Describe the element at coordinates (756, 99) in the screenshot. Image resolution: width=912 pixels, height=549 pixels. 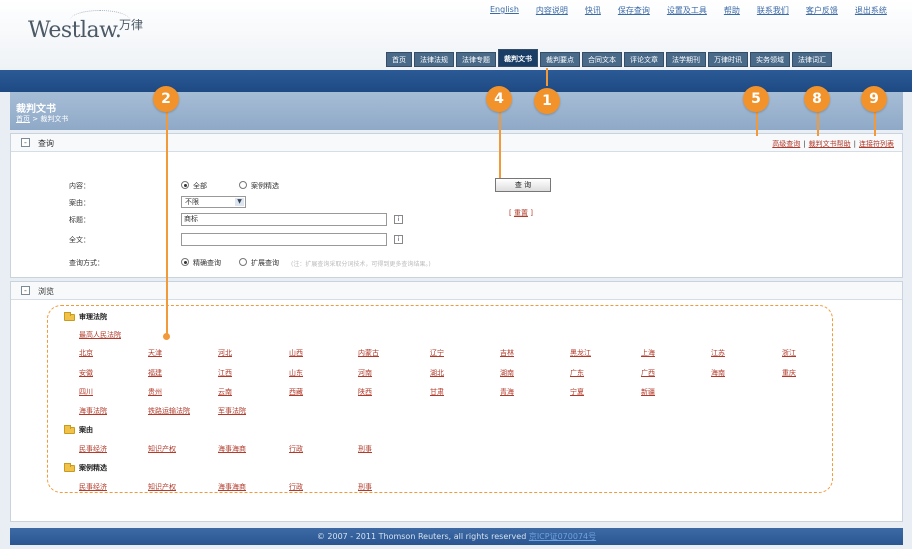
I see `callout-badge-5: 5` at that location.